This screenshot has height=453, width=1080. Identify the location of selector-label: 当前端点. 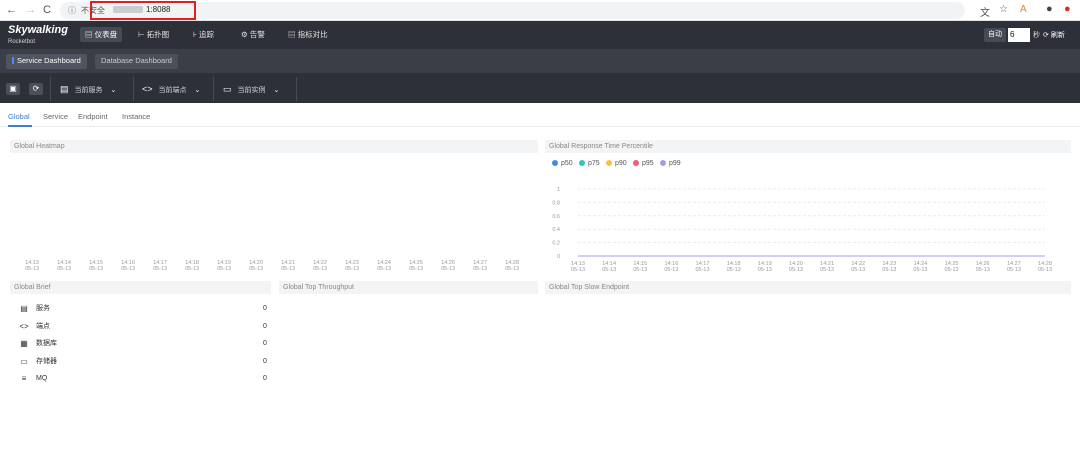
(172, 90).